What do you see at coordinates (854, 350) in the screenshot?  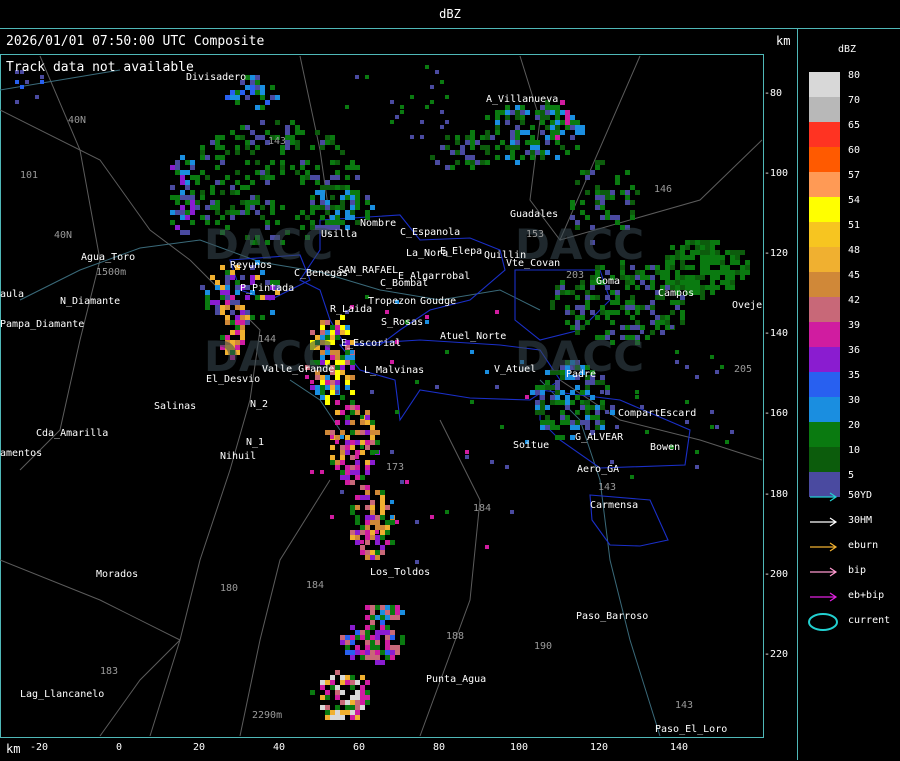 I see `legend-level-label: 36` at bounding box center [854, 350].